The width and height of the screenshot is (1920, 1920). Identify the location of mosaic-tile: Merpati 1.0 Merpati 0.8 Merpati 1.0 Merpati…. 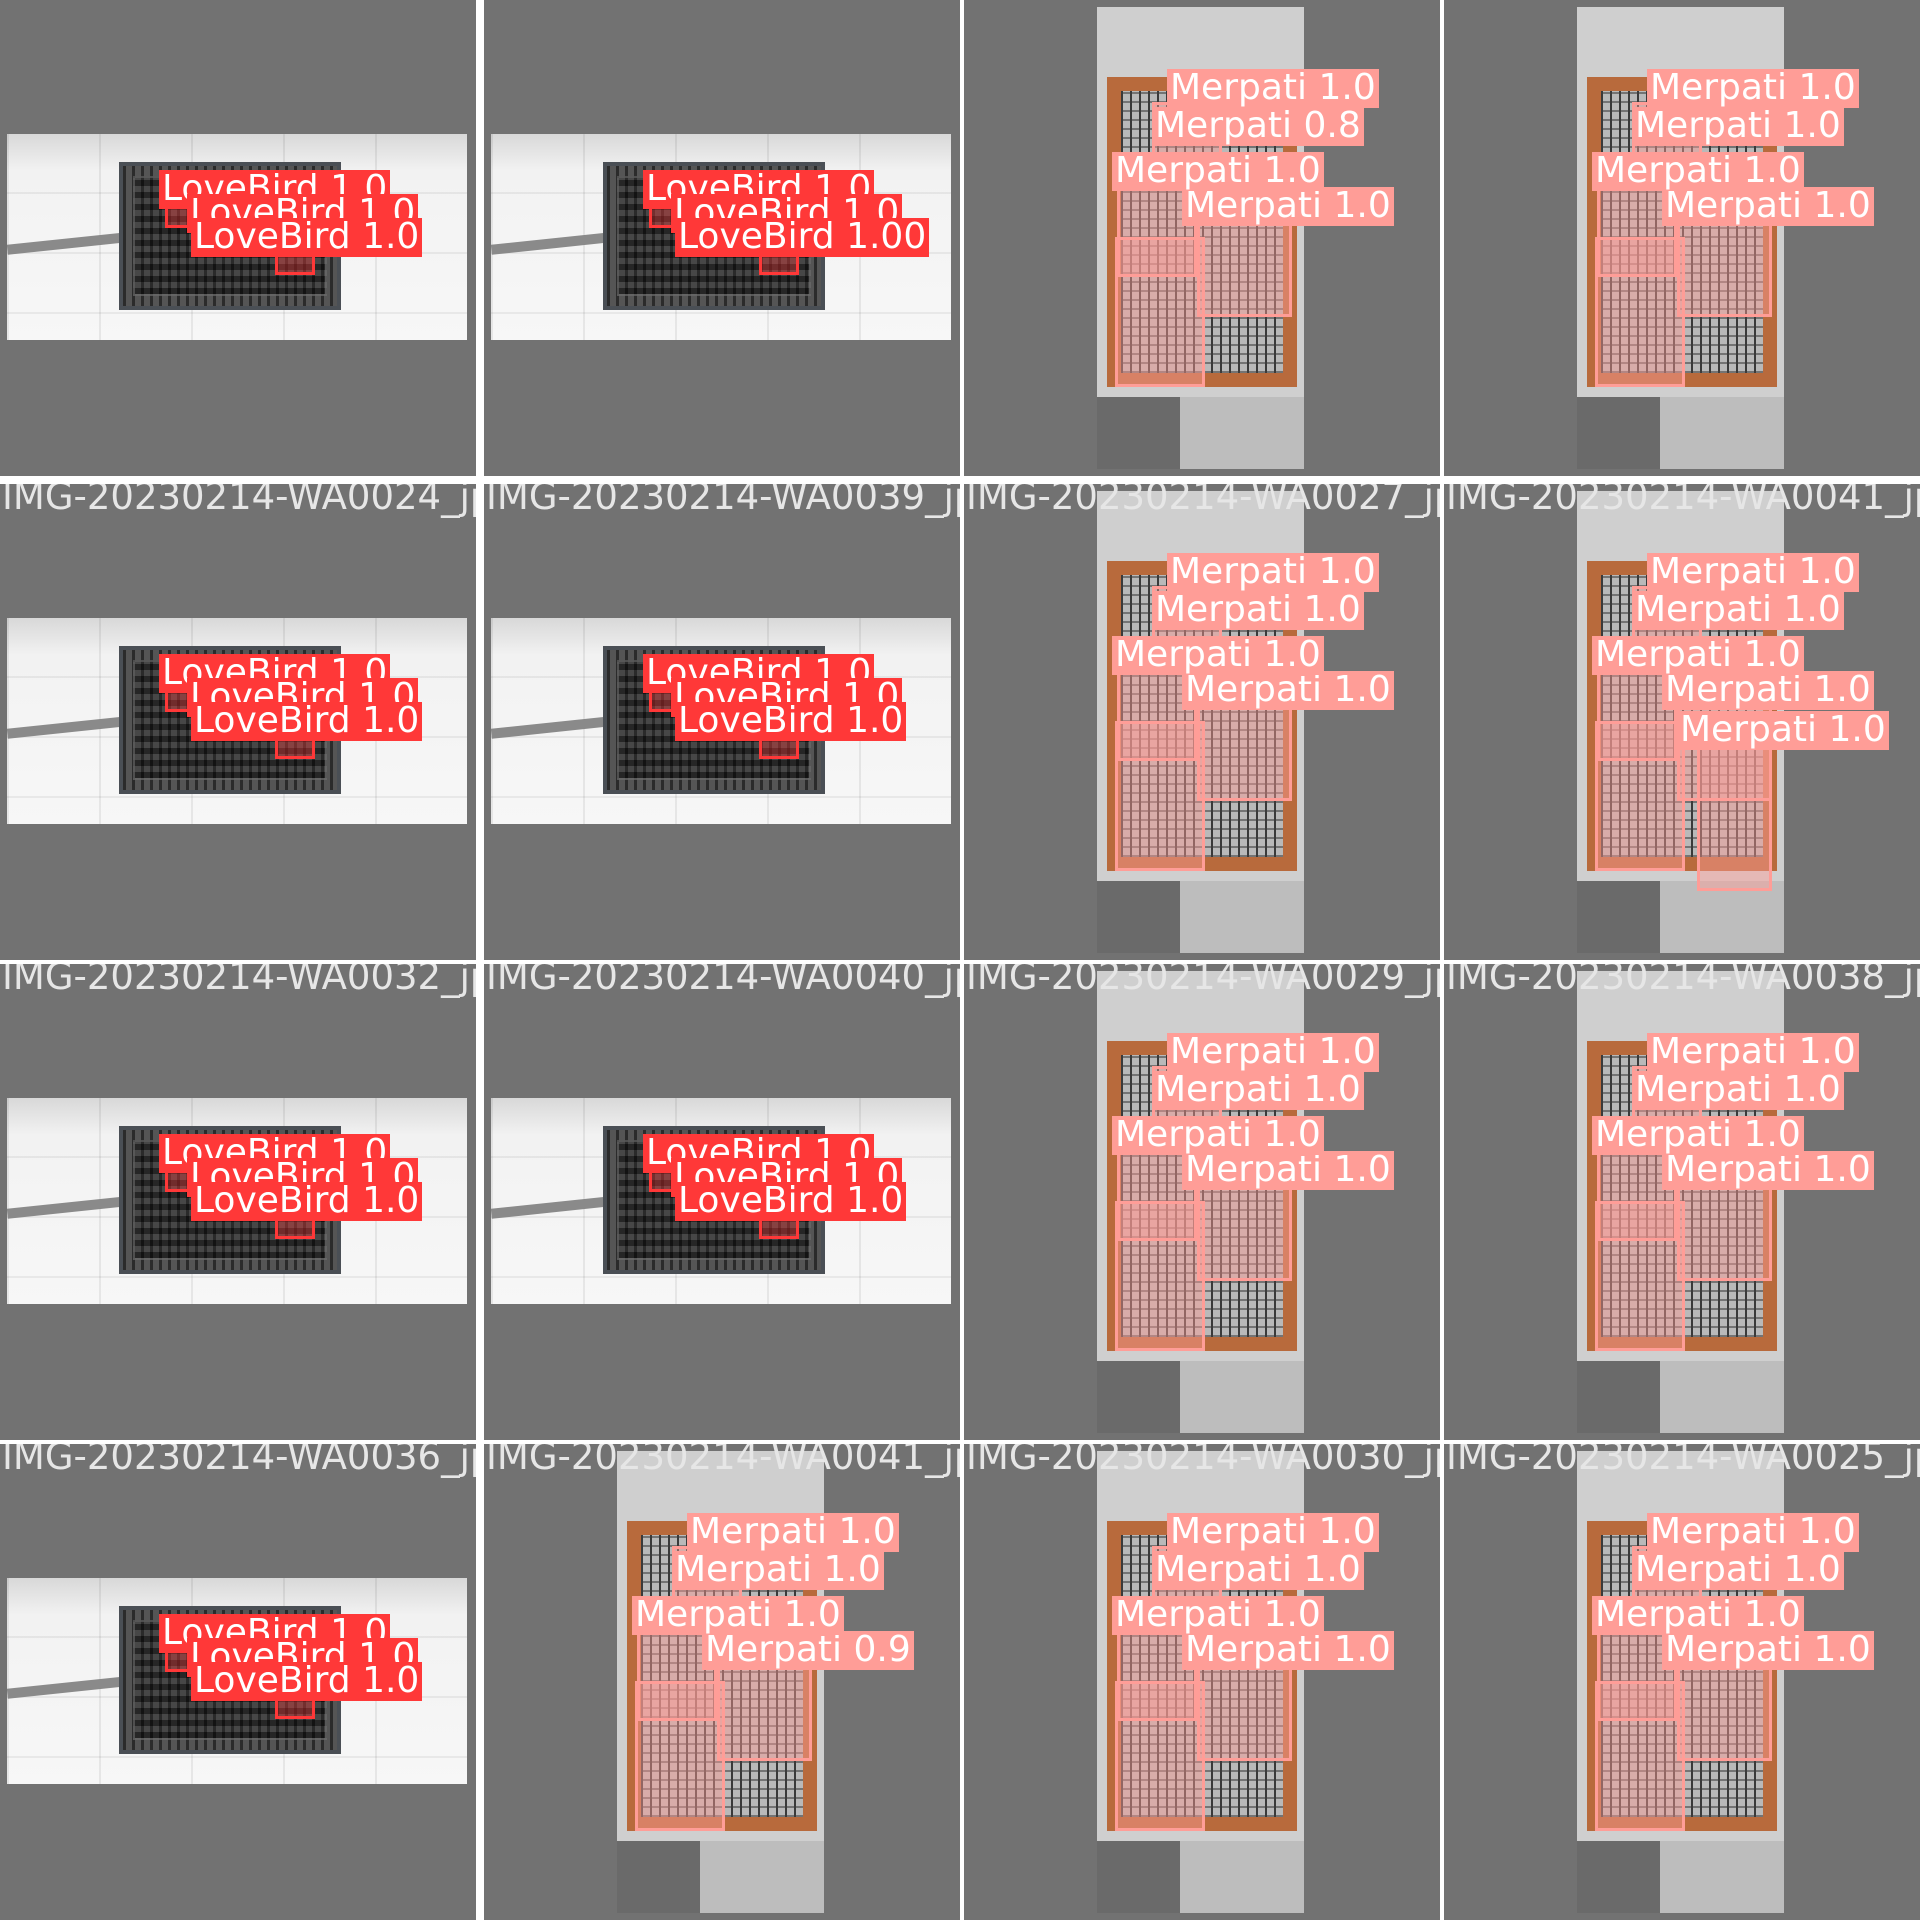
(1202, 238).